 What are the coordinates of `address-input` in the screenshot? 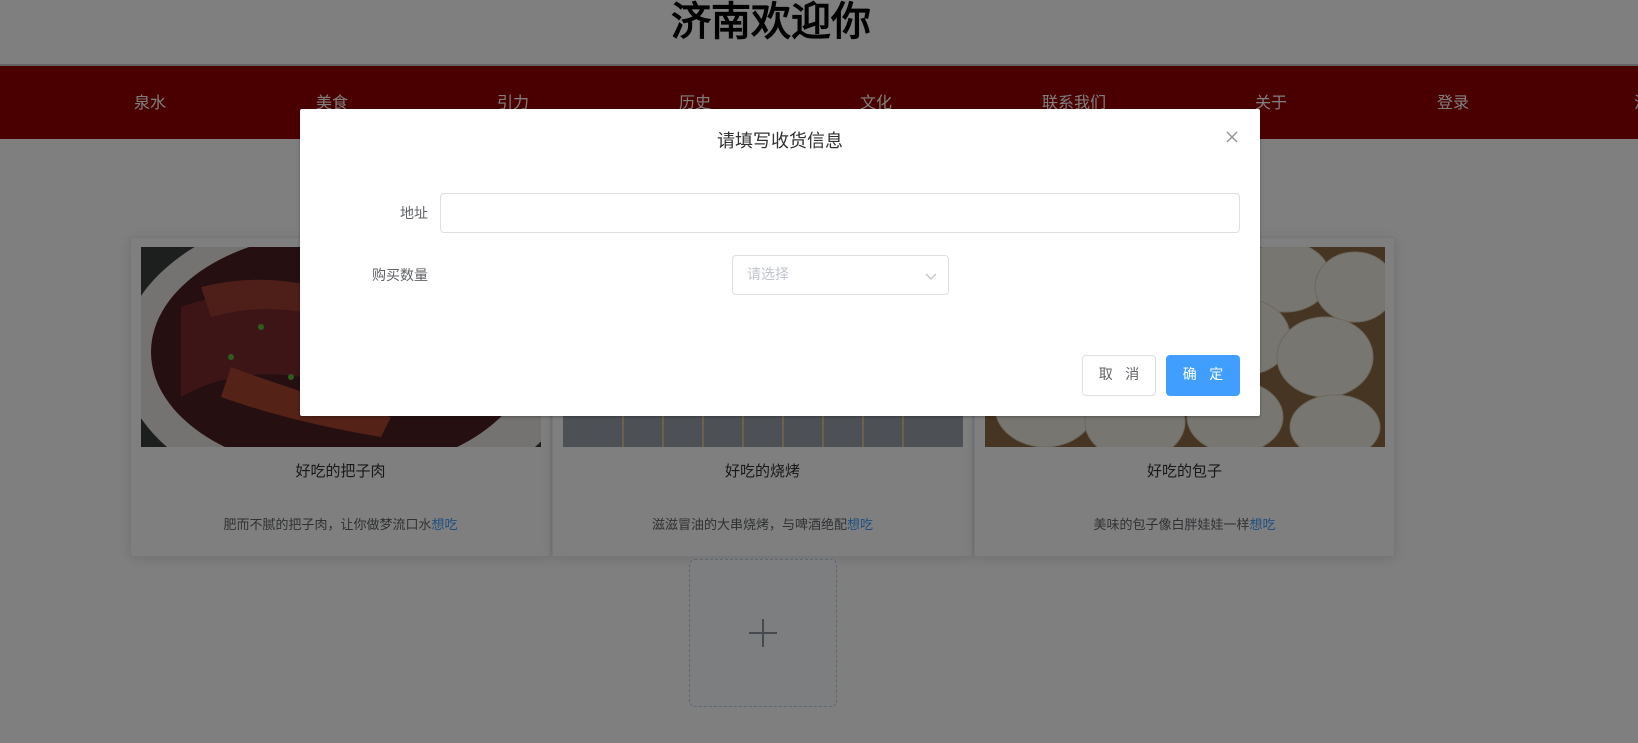 It's located at (840, 213).